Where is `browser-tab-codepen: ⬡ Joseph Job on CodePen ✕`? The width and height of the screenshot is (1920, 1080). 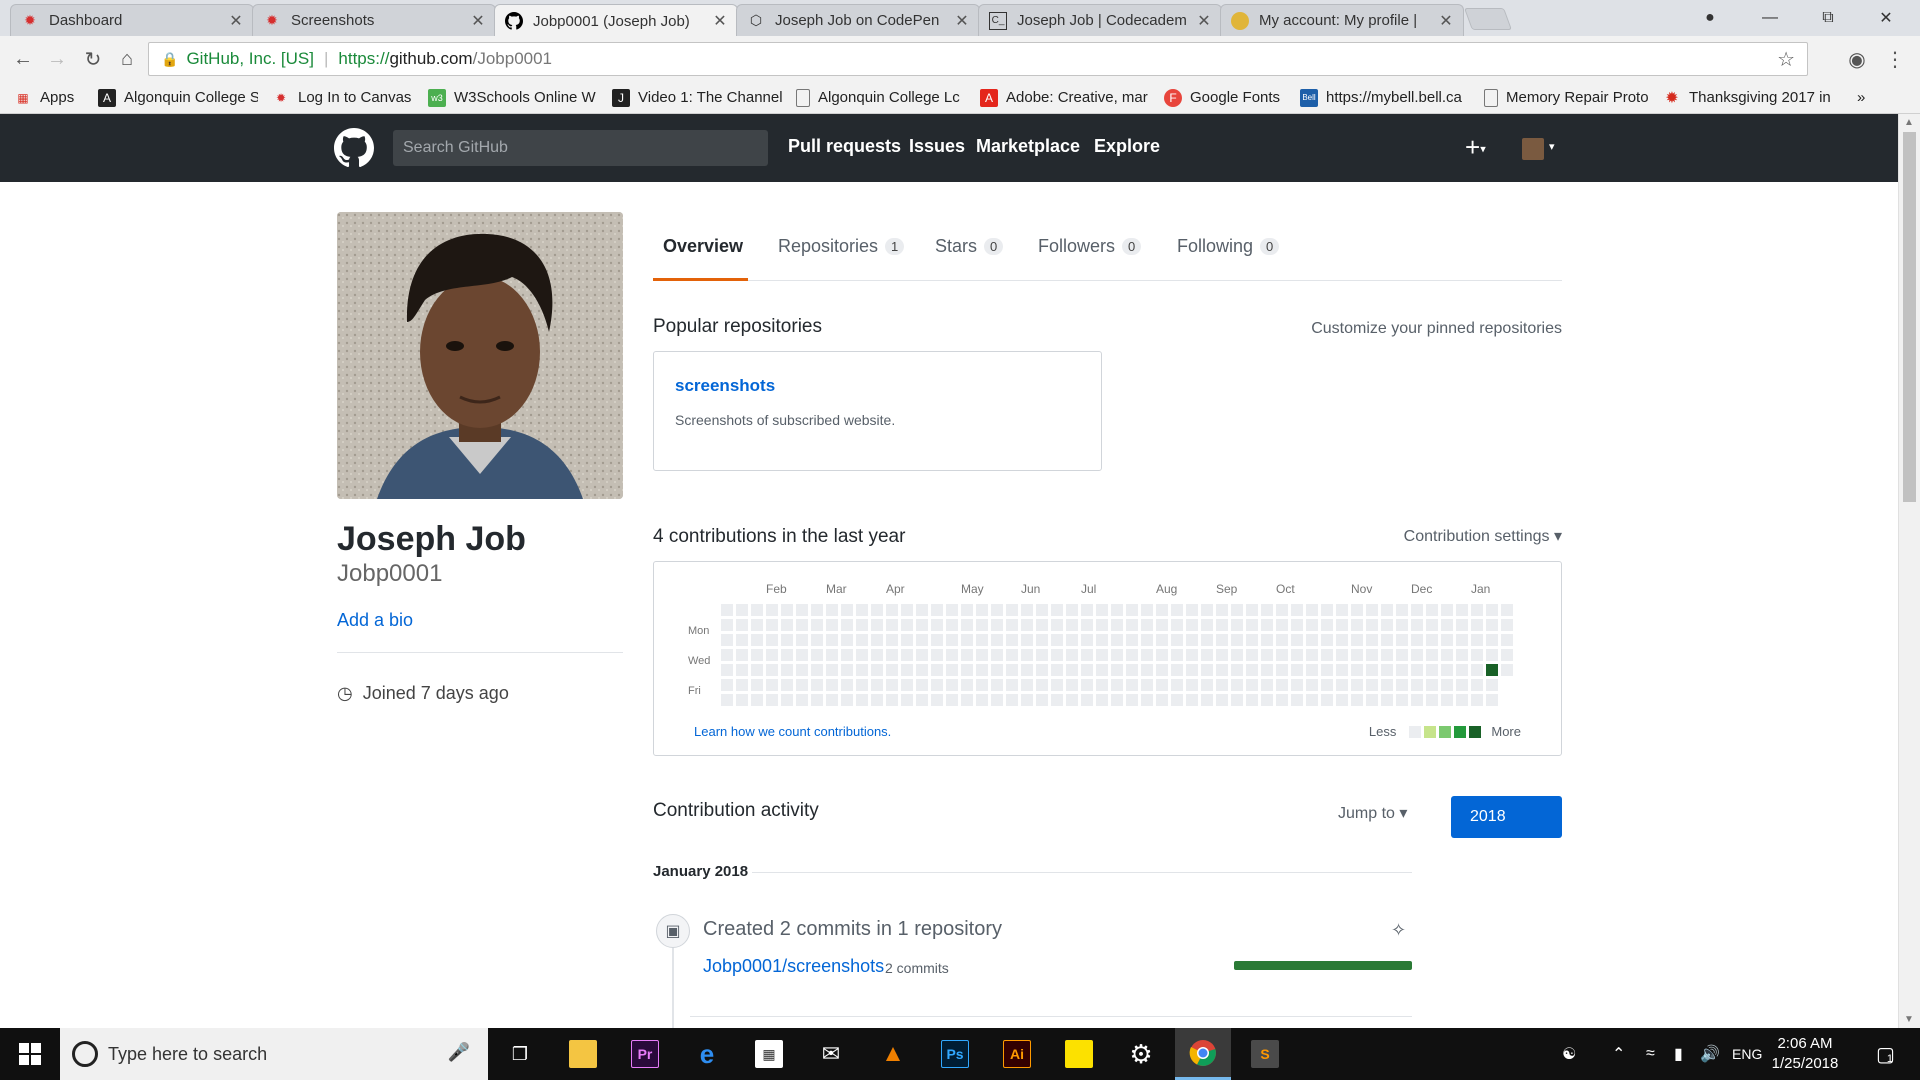
browser-tab-codepen: ⬡ Joseph Job on CodePen ✕ is located at coordinates (858, 20).